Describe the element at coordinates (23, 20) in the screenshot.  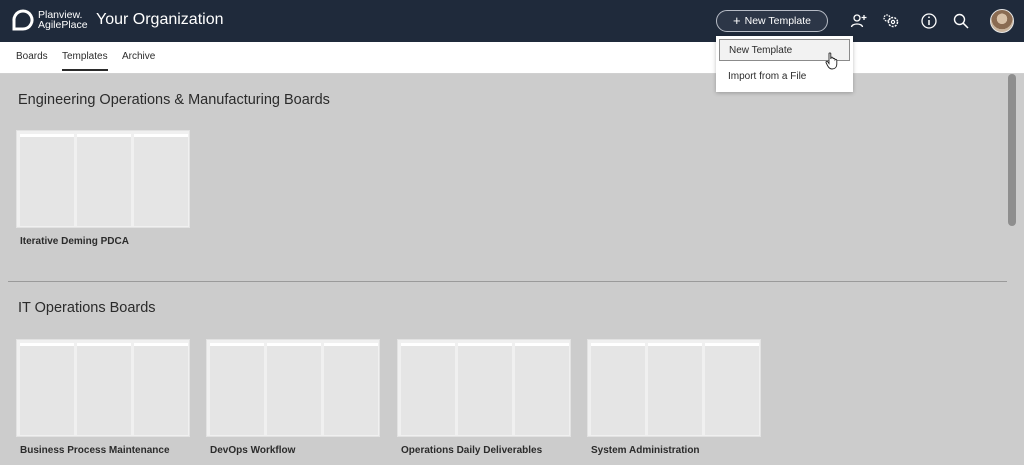
I see `planview-logo-icon` at that location.